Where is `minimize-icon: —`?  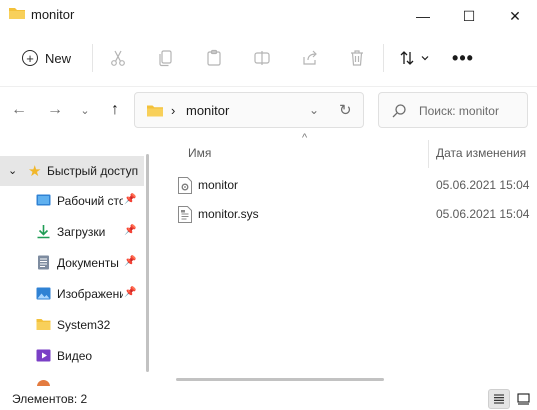 minimize-icon: — is located at coordinates (423, 16).